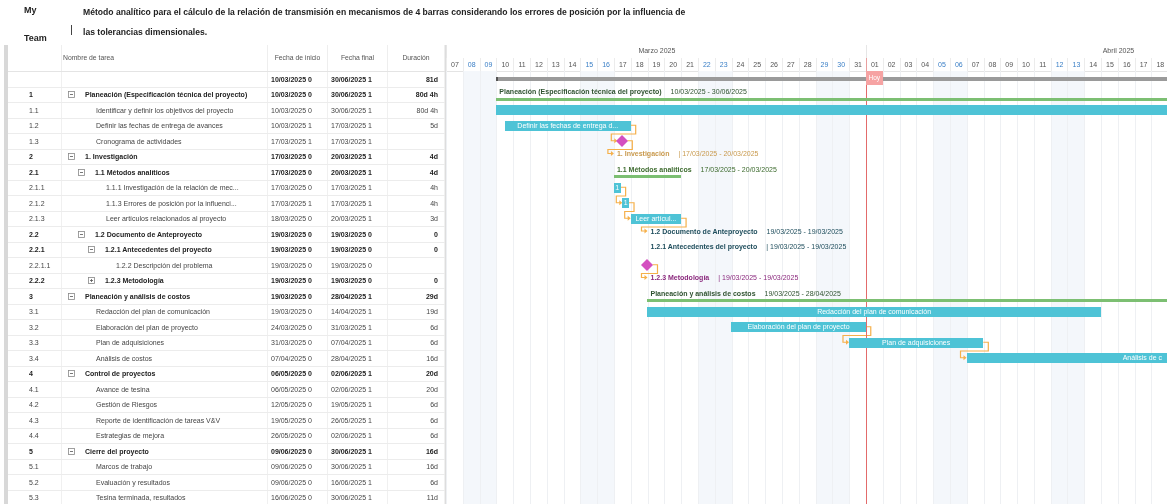 This screenshot has height=504, width=1167. What do you see at coordinates (31, 10) in the screenshot?
I see `team-label: My` at bounding box center [31, 10].